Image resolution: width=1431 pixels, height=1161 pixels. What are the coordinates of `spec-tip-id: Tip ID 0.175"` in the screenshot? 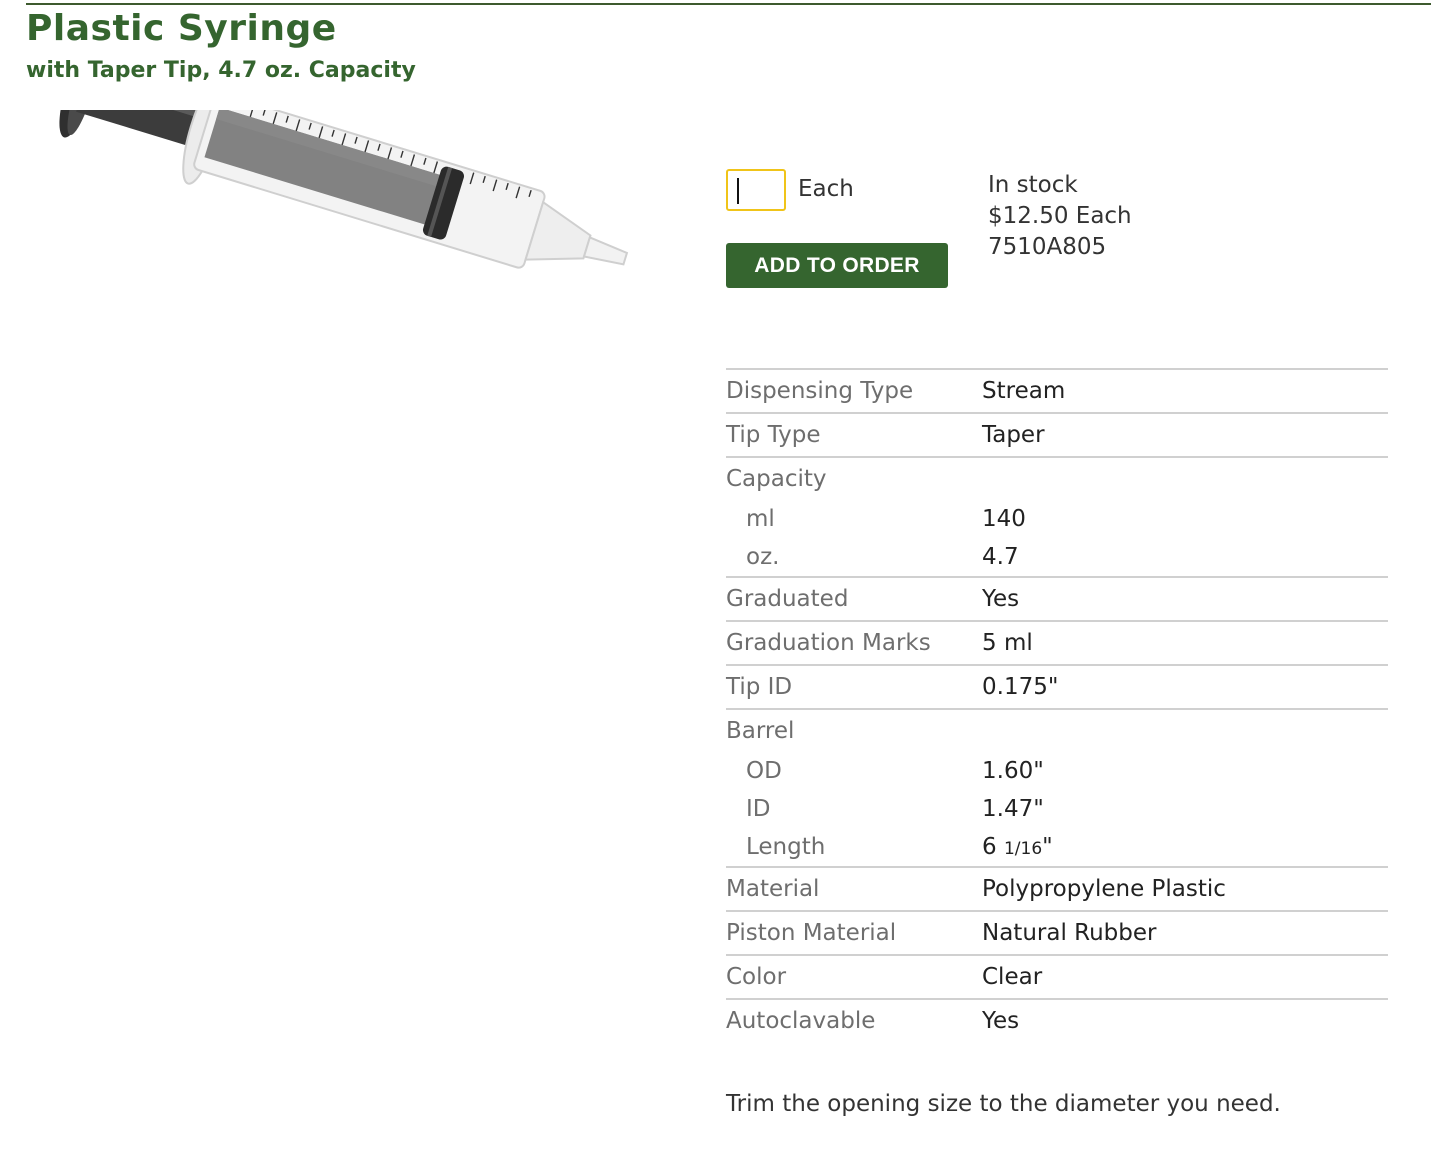 It's located at (1057, 686).